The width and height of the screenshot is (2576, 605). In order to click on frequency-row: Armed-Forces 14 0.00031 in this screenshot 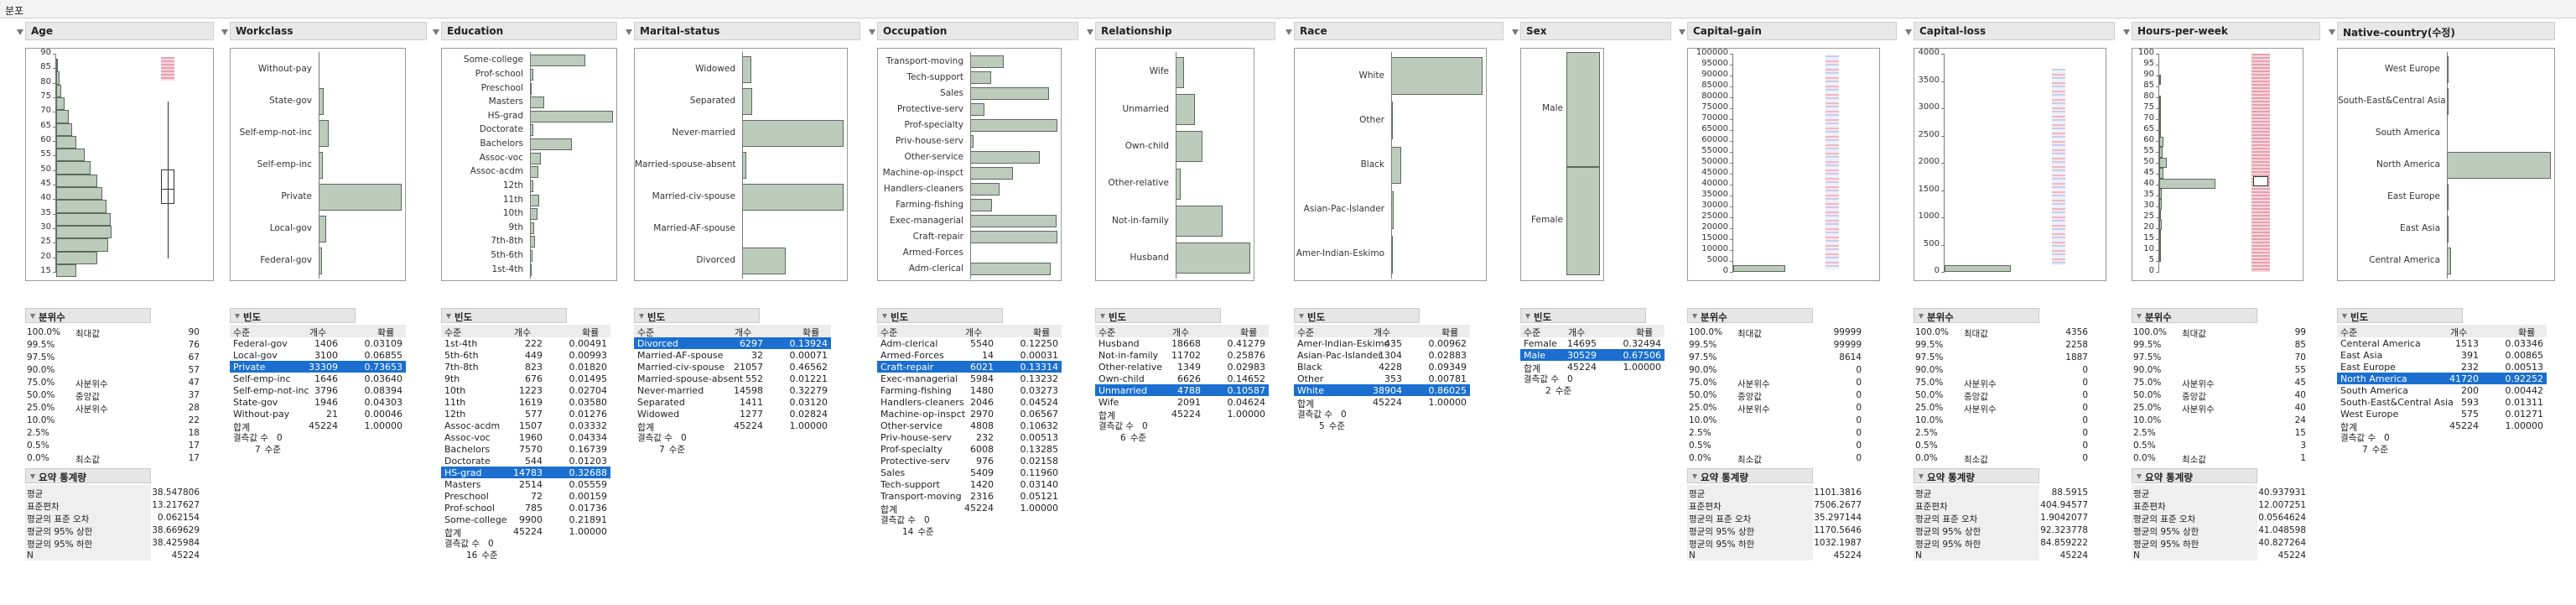, I will do `click(969, 355)`.